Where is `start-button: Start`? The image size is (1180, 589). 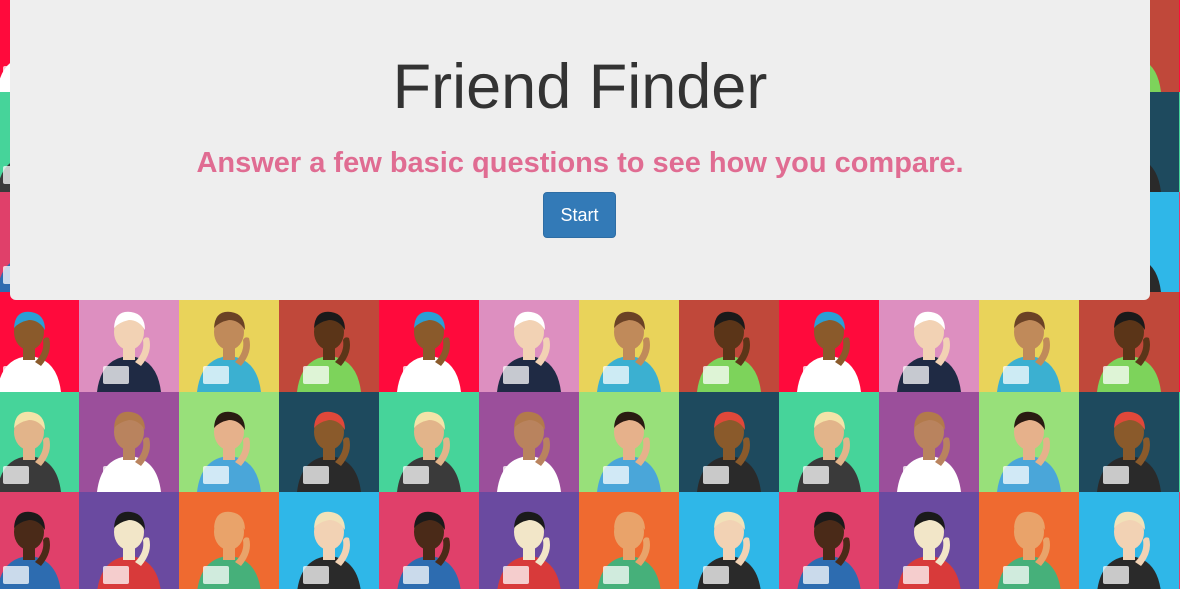 start-button: Start is located at coordinates (579, 215).